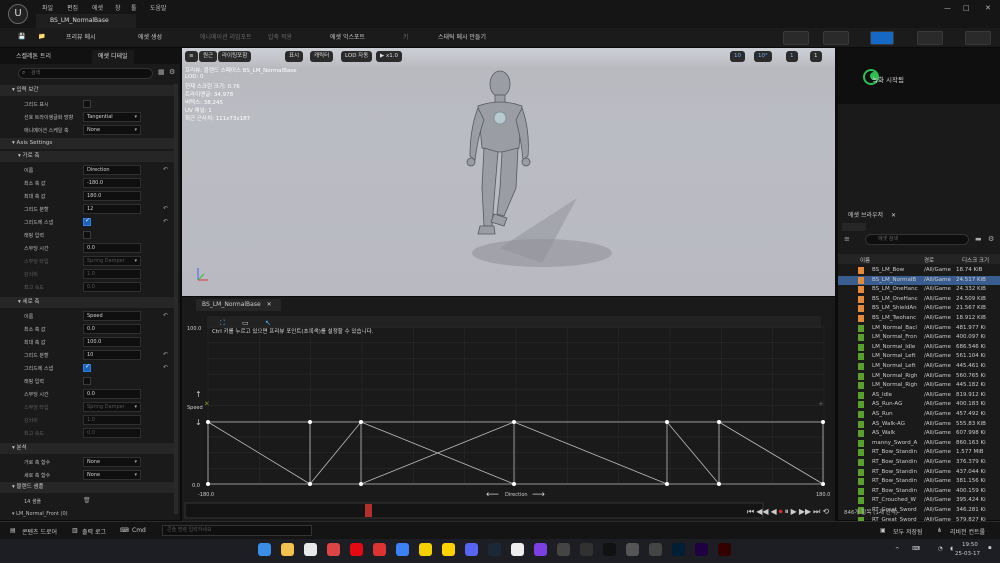 This screenshot has height=563, width=1000. I want to click on timeline-scrubber, so click(368, 510).